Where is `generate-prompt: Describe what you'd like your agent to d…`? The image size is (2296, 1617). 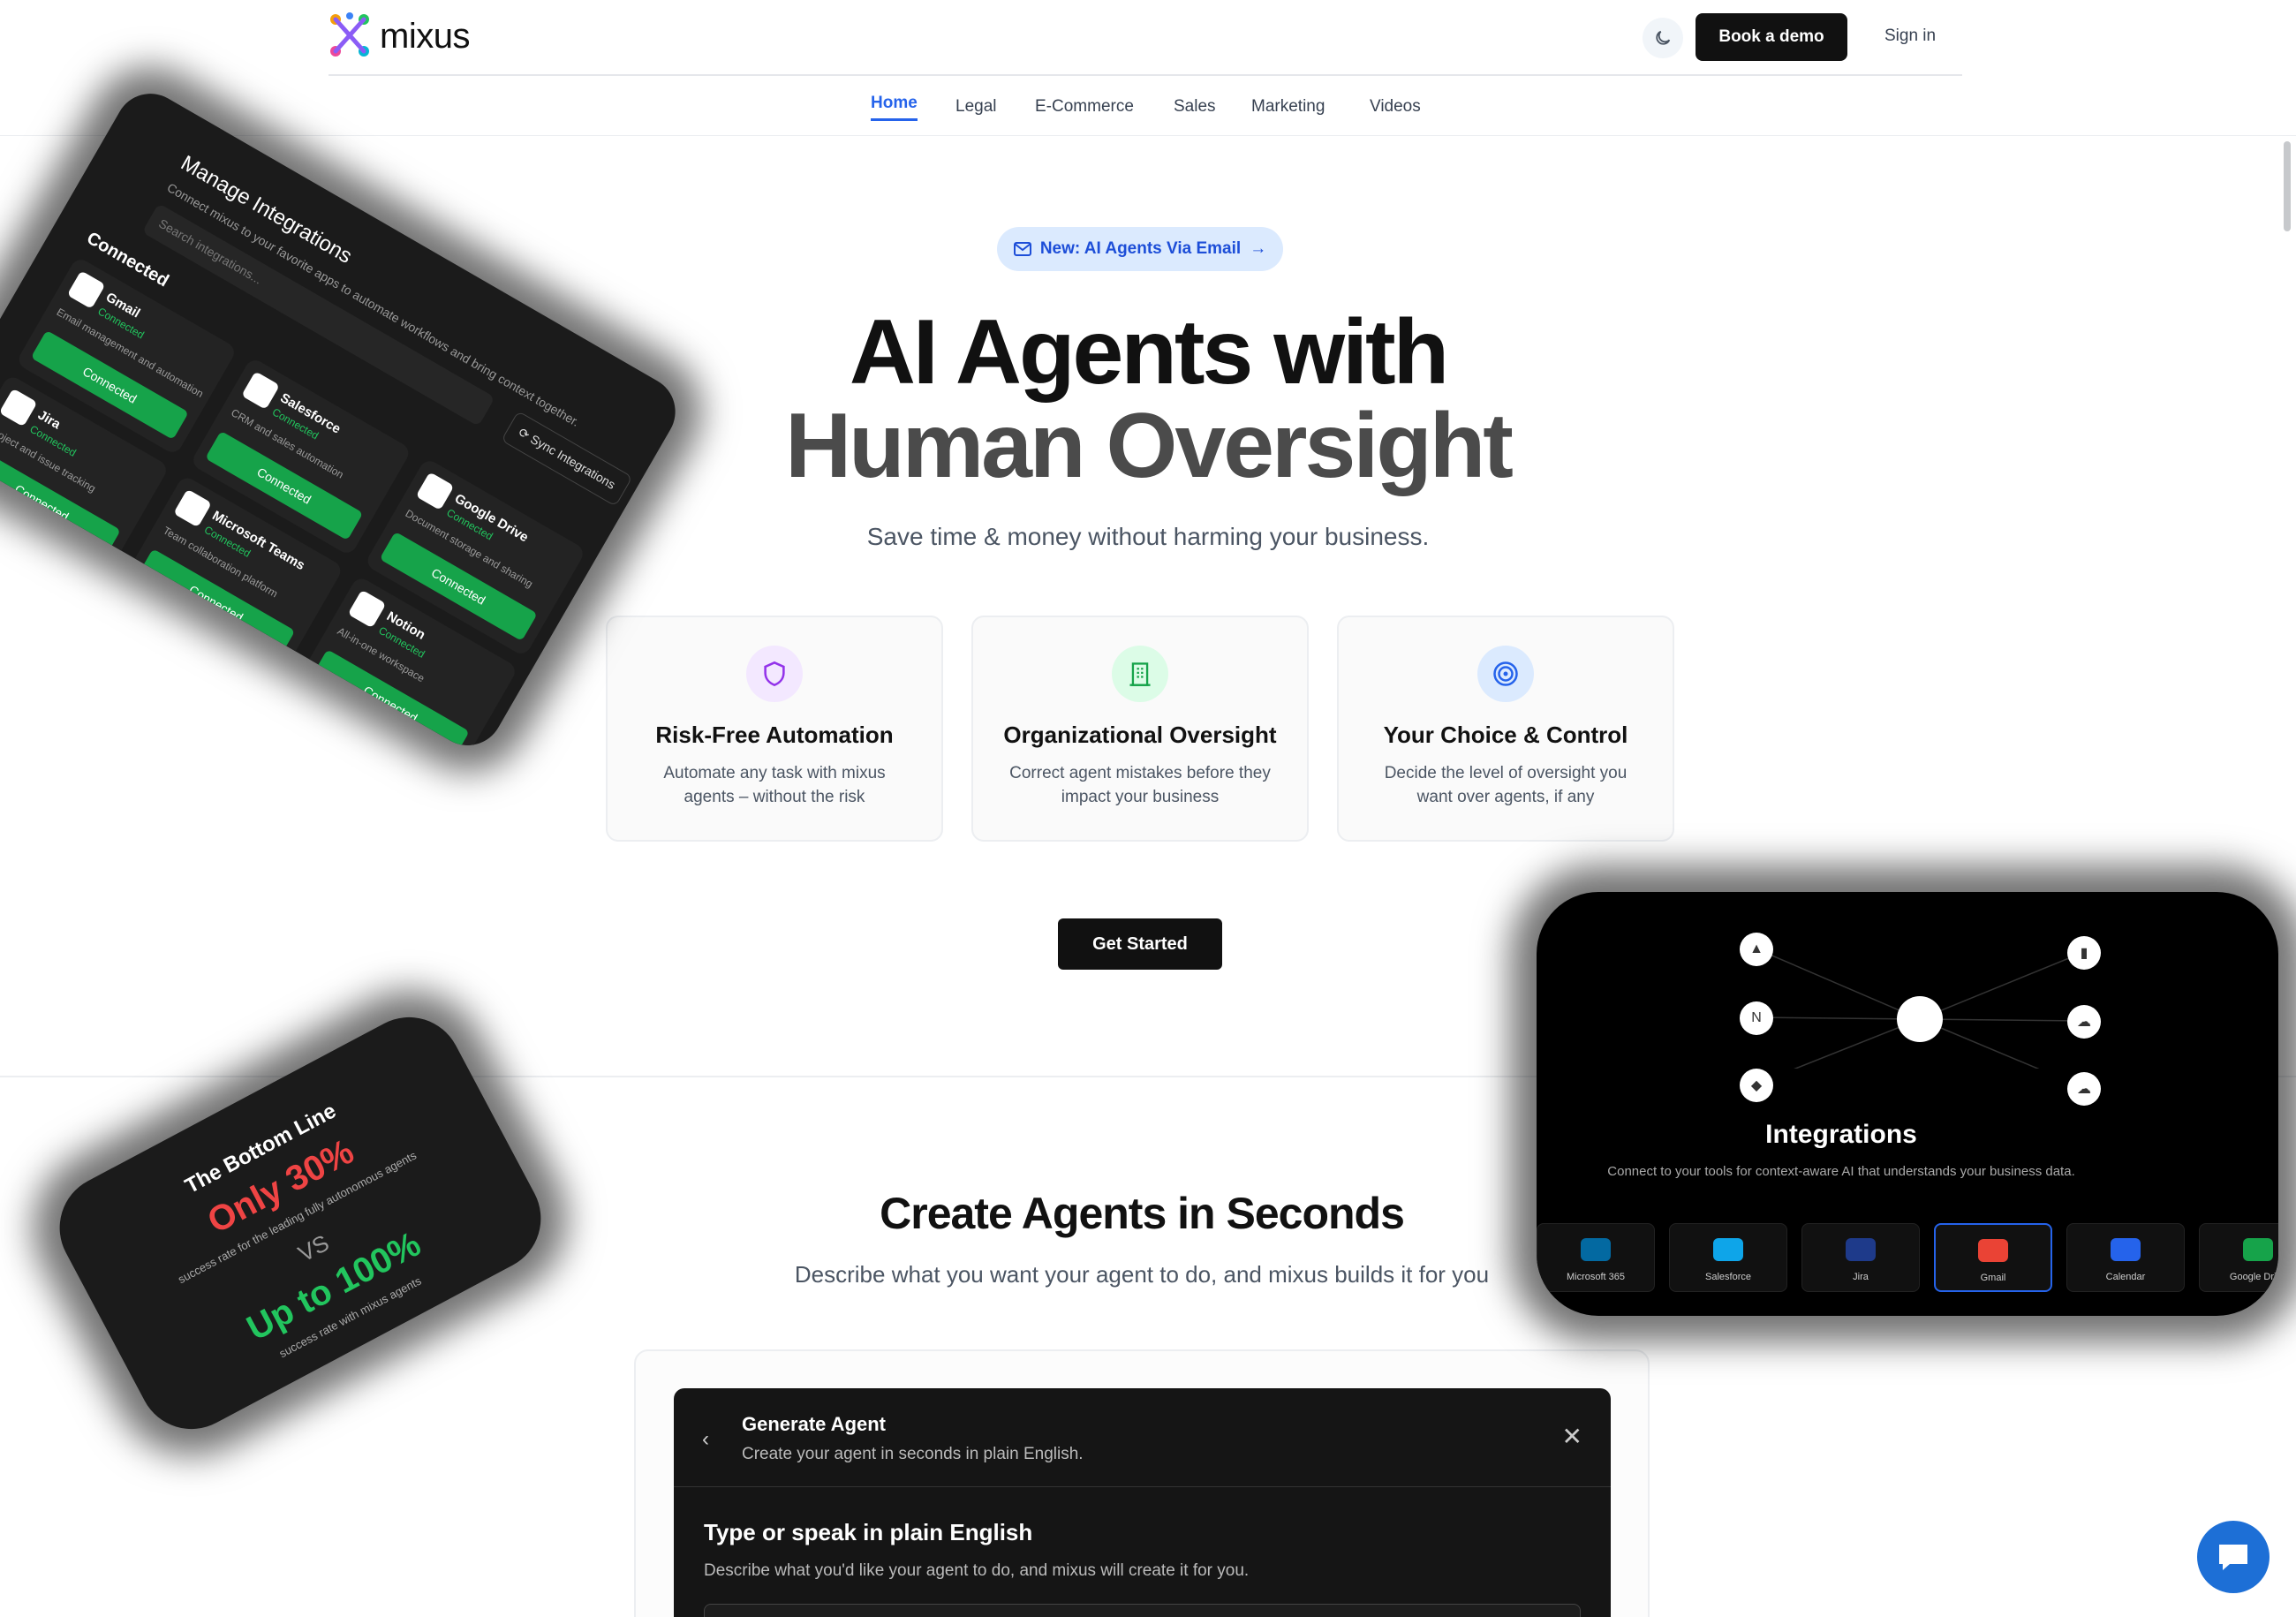
generate-prompt: Describe what you'd like your agent to d… is located at coordinates (977, 1571).